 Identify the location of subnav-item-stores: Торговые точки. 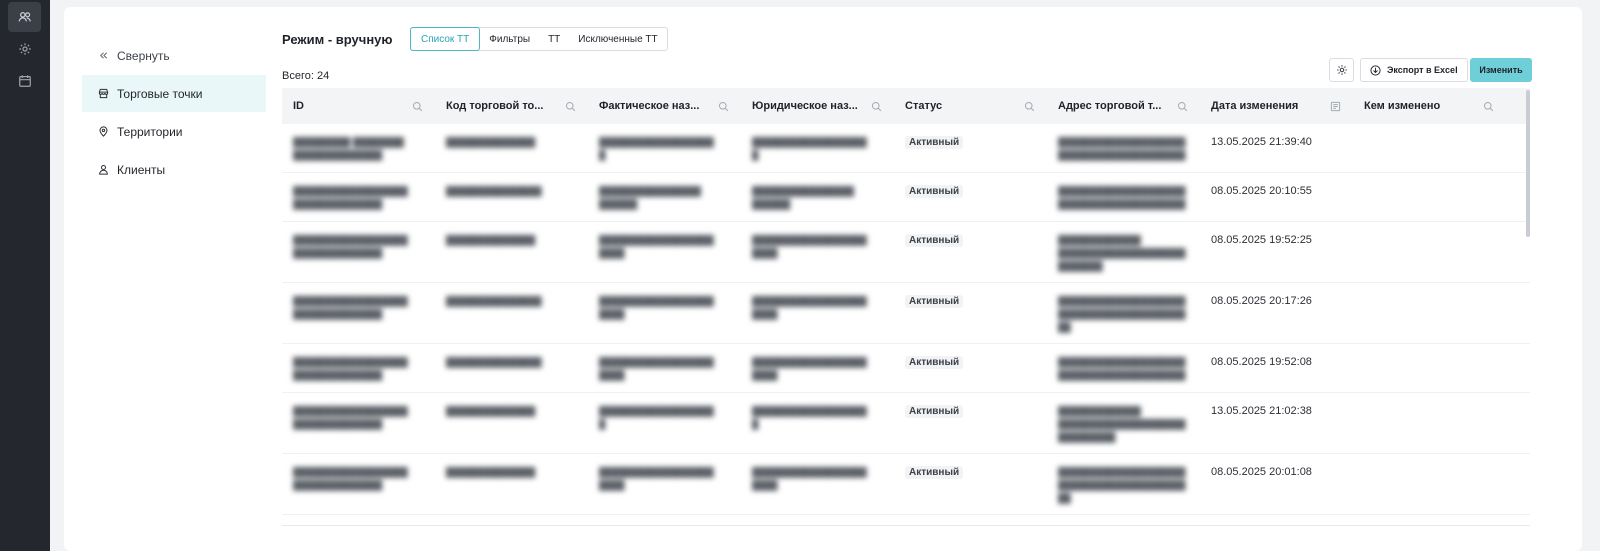
(174, 93).